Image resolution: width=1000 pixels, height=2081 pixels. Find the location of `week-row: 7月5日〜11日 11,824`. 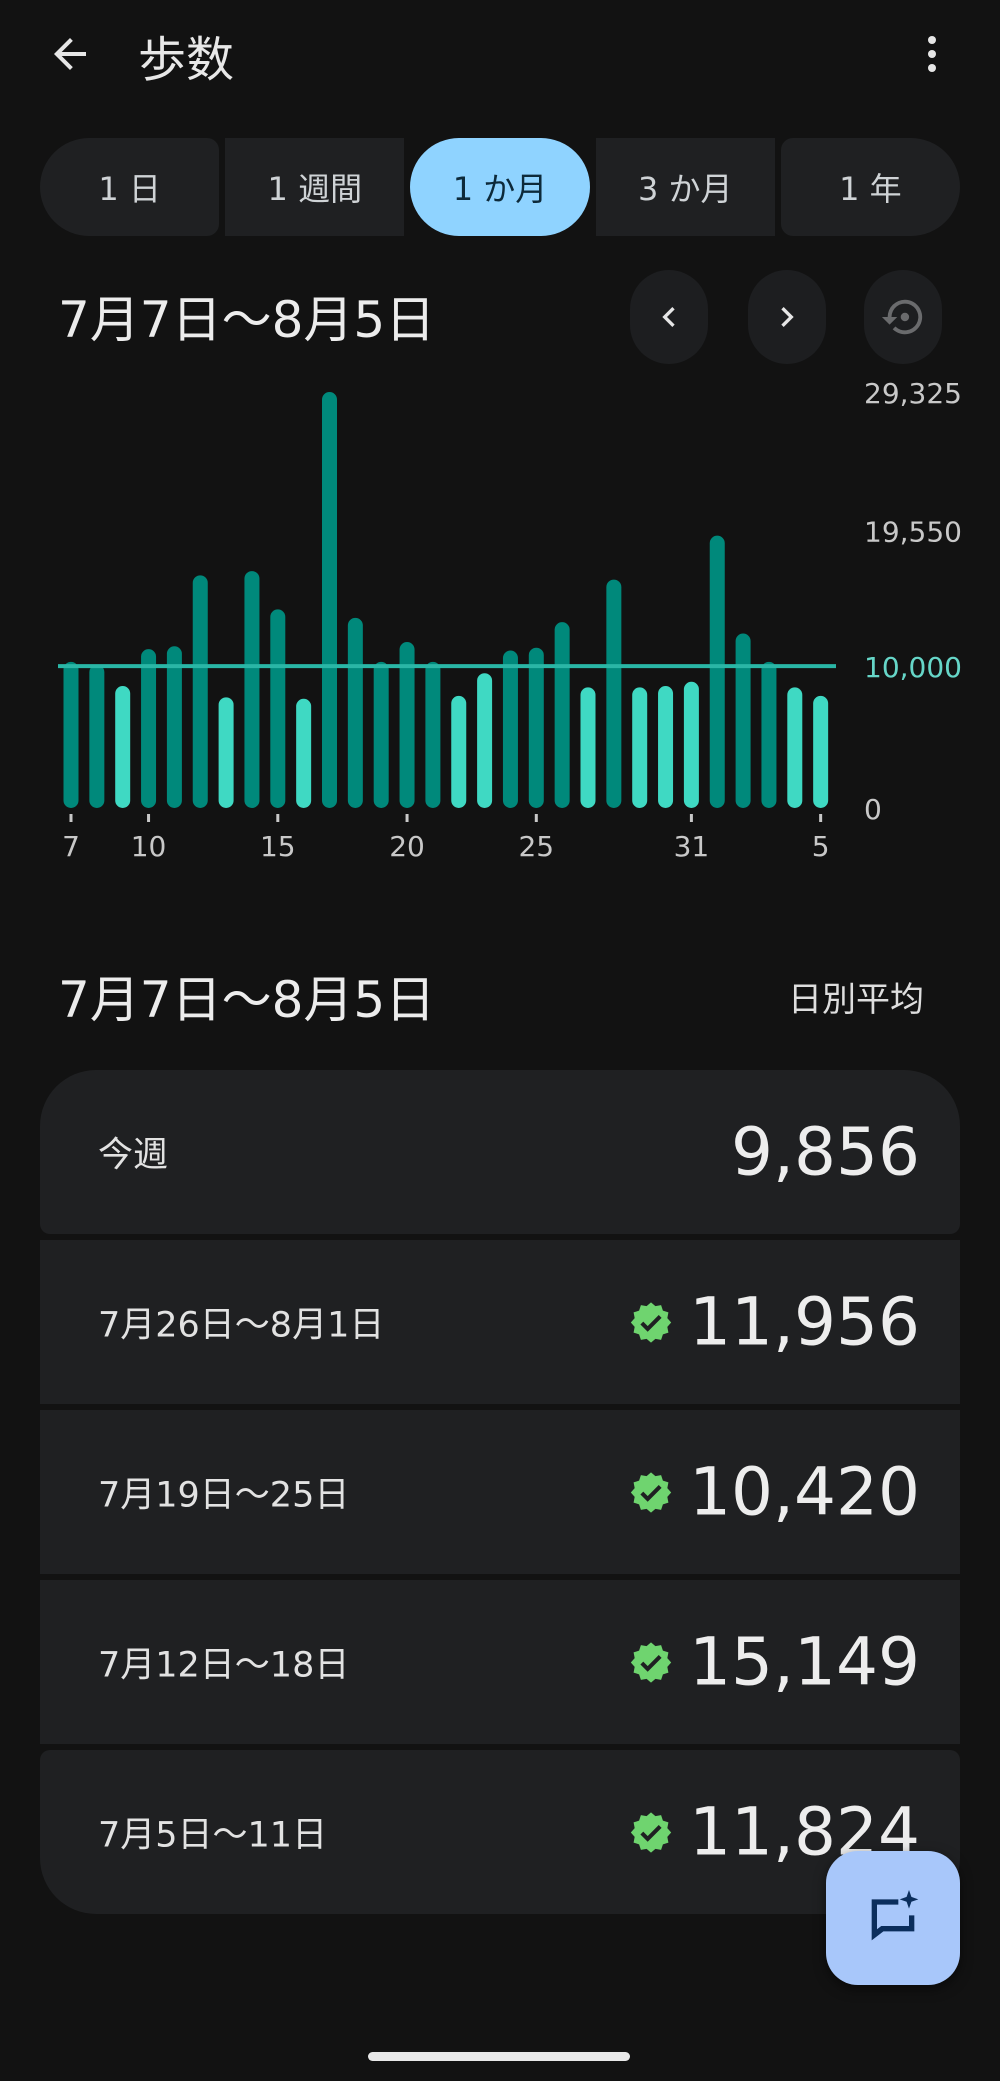

week-row: 7月5日〜11日 11,824 is located at coordinates (500, 1832).